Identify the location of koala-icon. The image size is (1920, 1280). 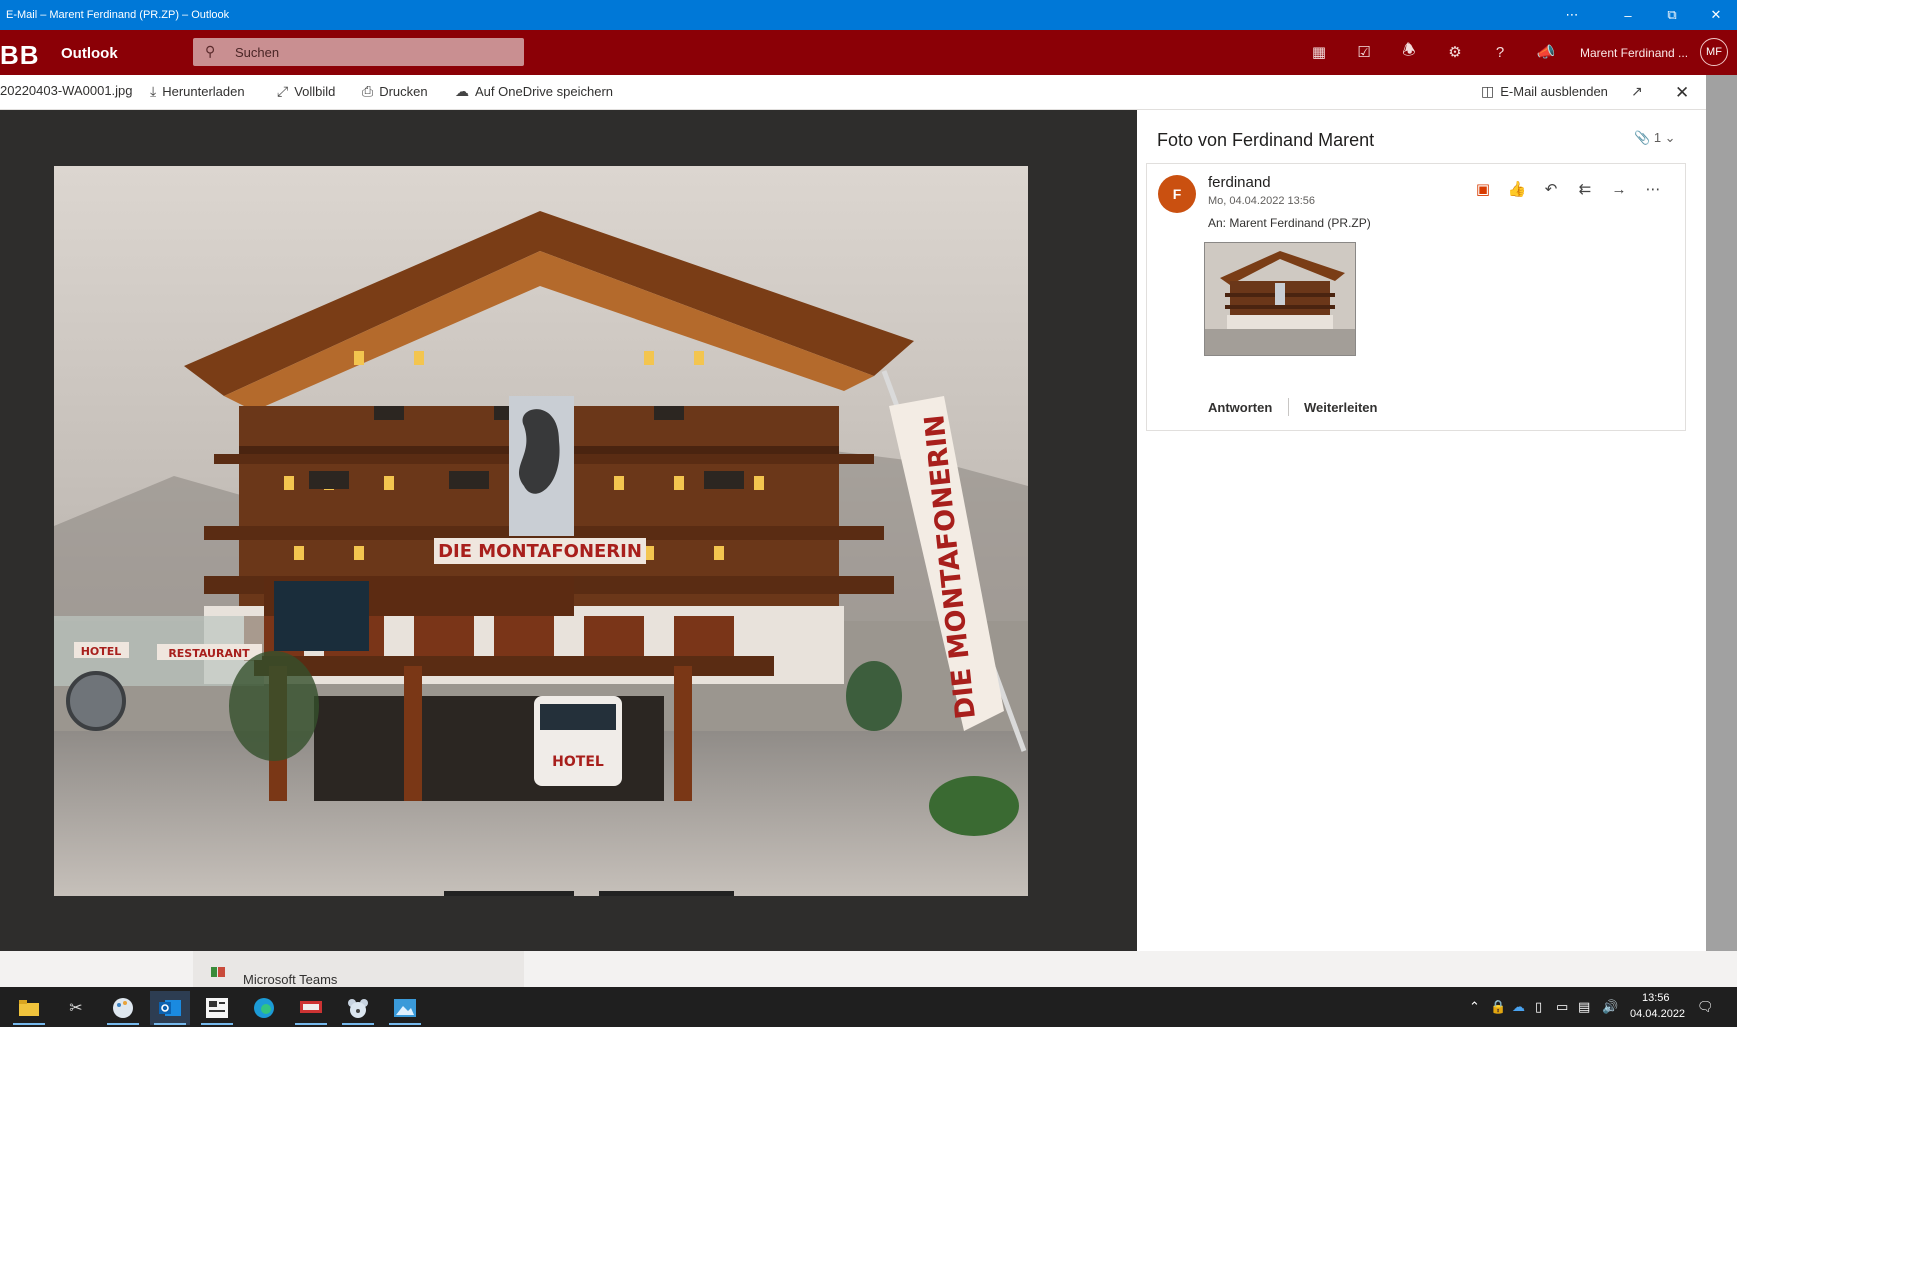
(358, 1008).